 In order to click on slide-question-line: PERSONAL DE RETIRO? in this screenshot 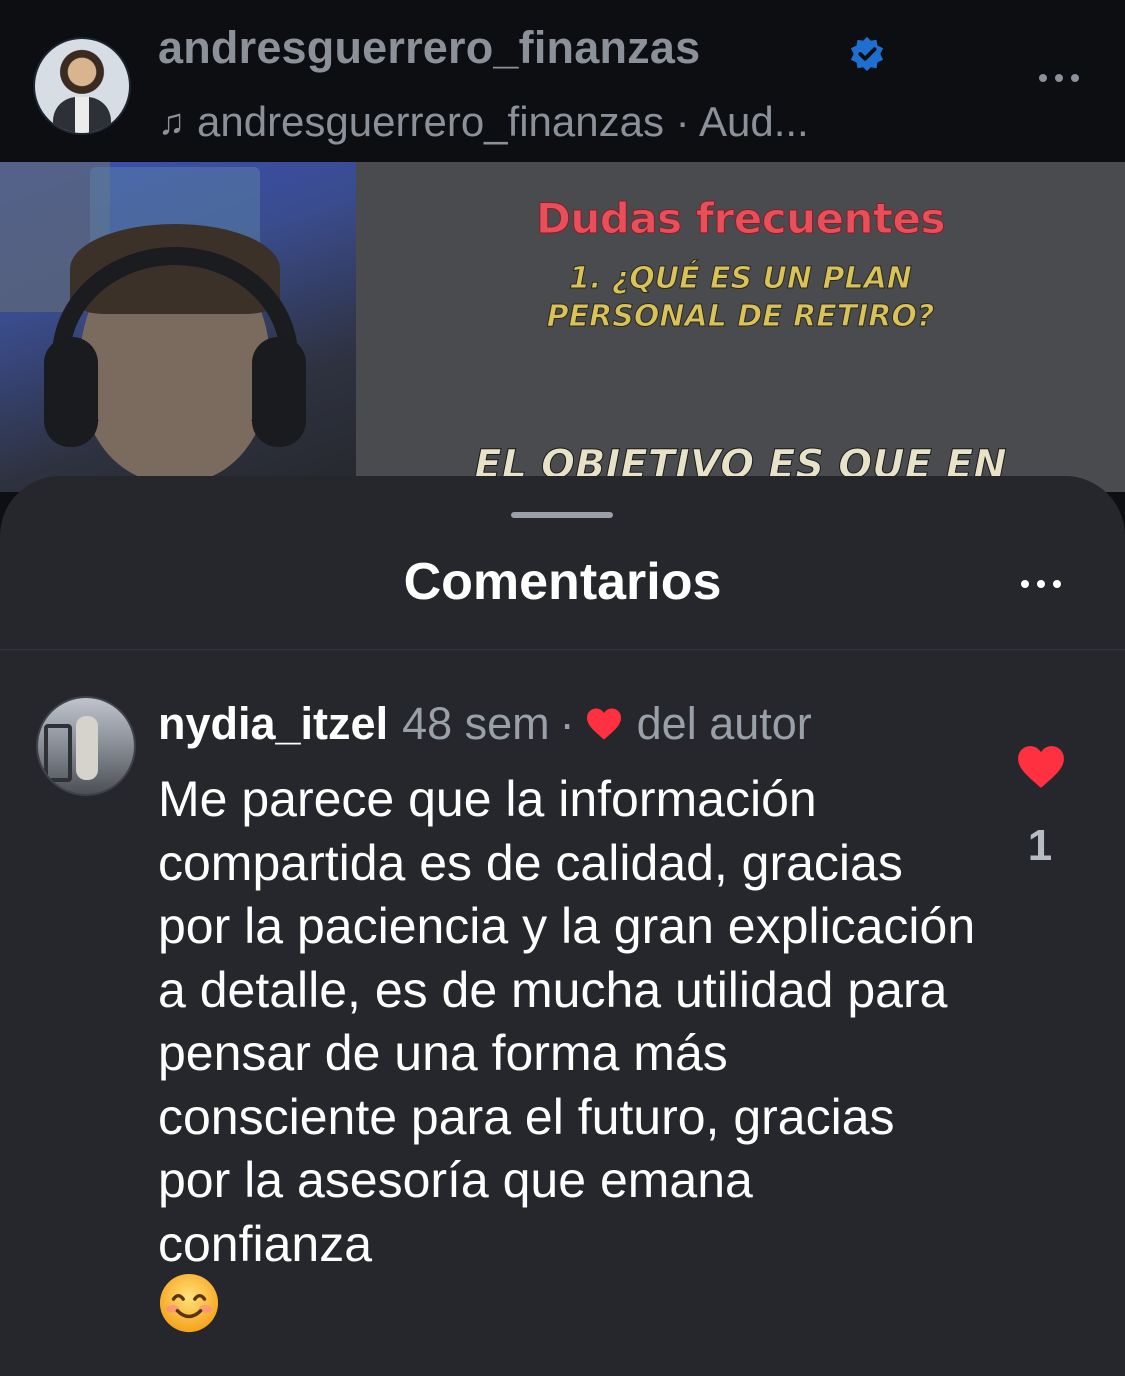, I will do `click(740, 316)`.